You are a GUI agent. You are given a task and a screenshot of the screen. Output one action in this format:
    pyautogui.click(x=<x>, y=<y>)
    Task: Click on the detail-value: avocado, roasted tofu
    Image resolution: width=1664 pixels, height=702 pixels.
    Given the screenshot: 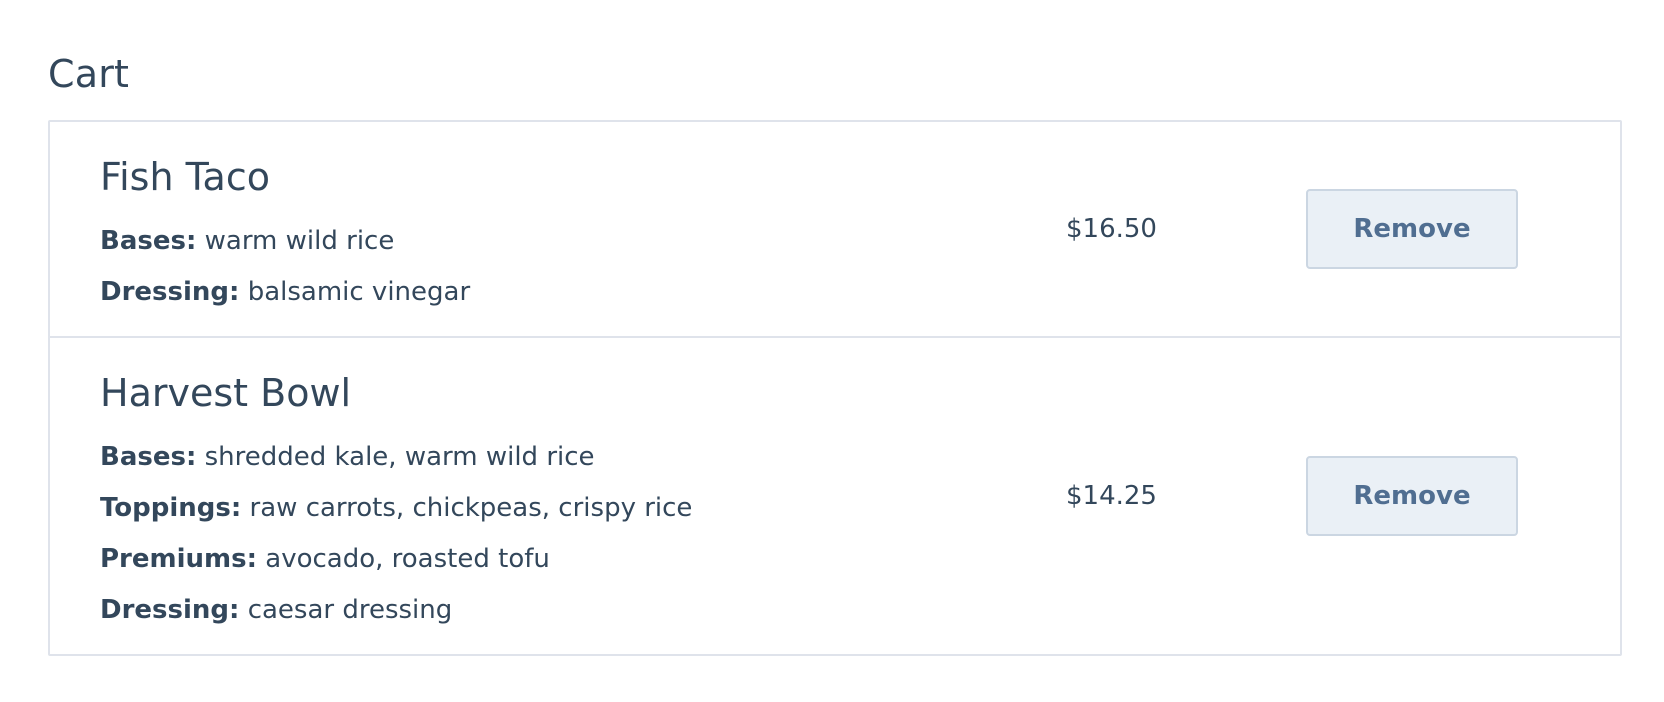 What is the action you would take?
    pyautogui.click(x=407, y=559)
    